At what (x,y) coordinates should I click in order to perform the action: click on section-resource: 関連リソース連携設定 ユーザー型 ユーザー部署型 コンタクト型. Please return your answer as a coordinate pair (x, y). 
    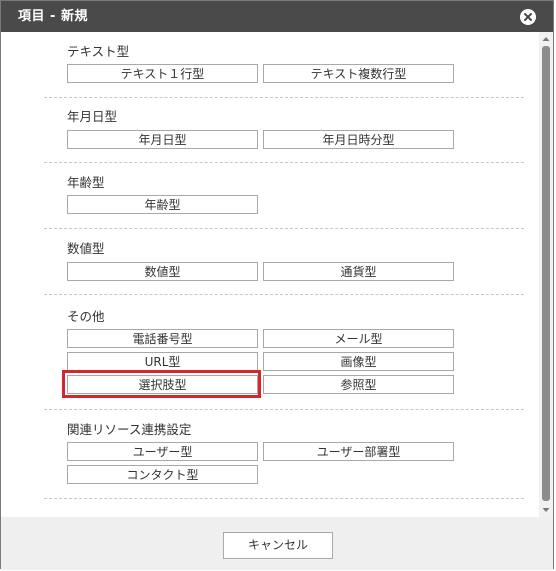
    Looking at the image, I should click on (284, 454).